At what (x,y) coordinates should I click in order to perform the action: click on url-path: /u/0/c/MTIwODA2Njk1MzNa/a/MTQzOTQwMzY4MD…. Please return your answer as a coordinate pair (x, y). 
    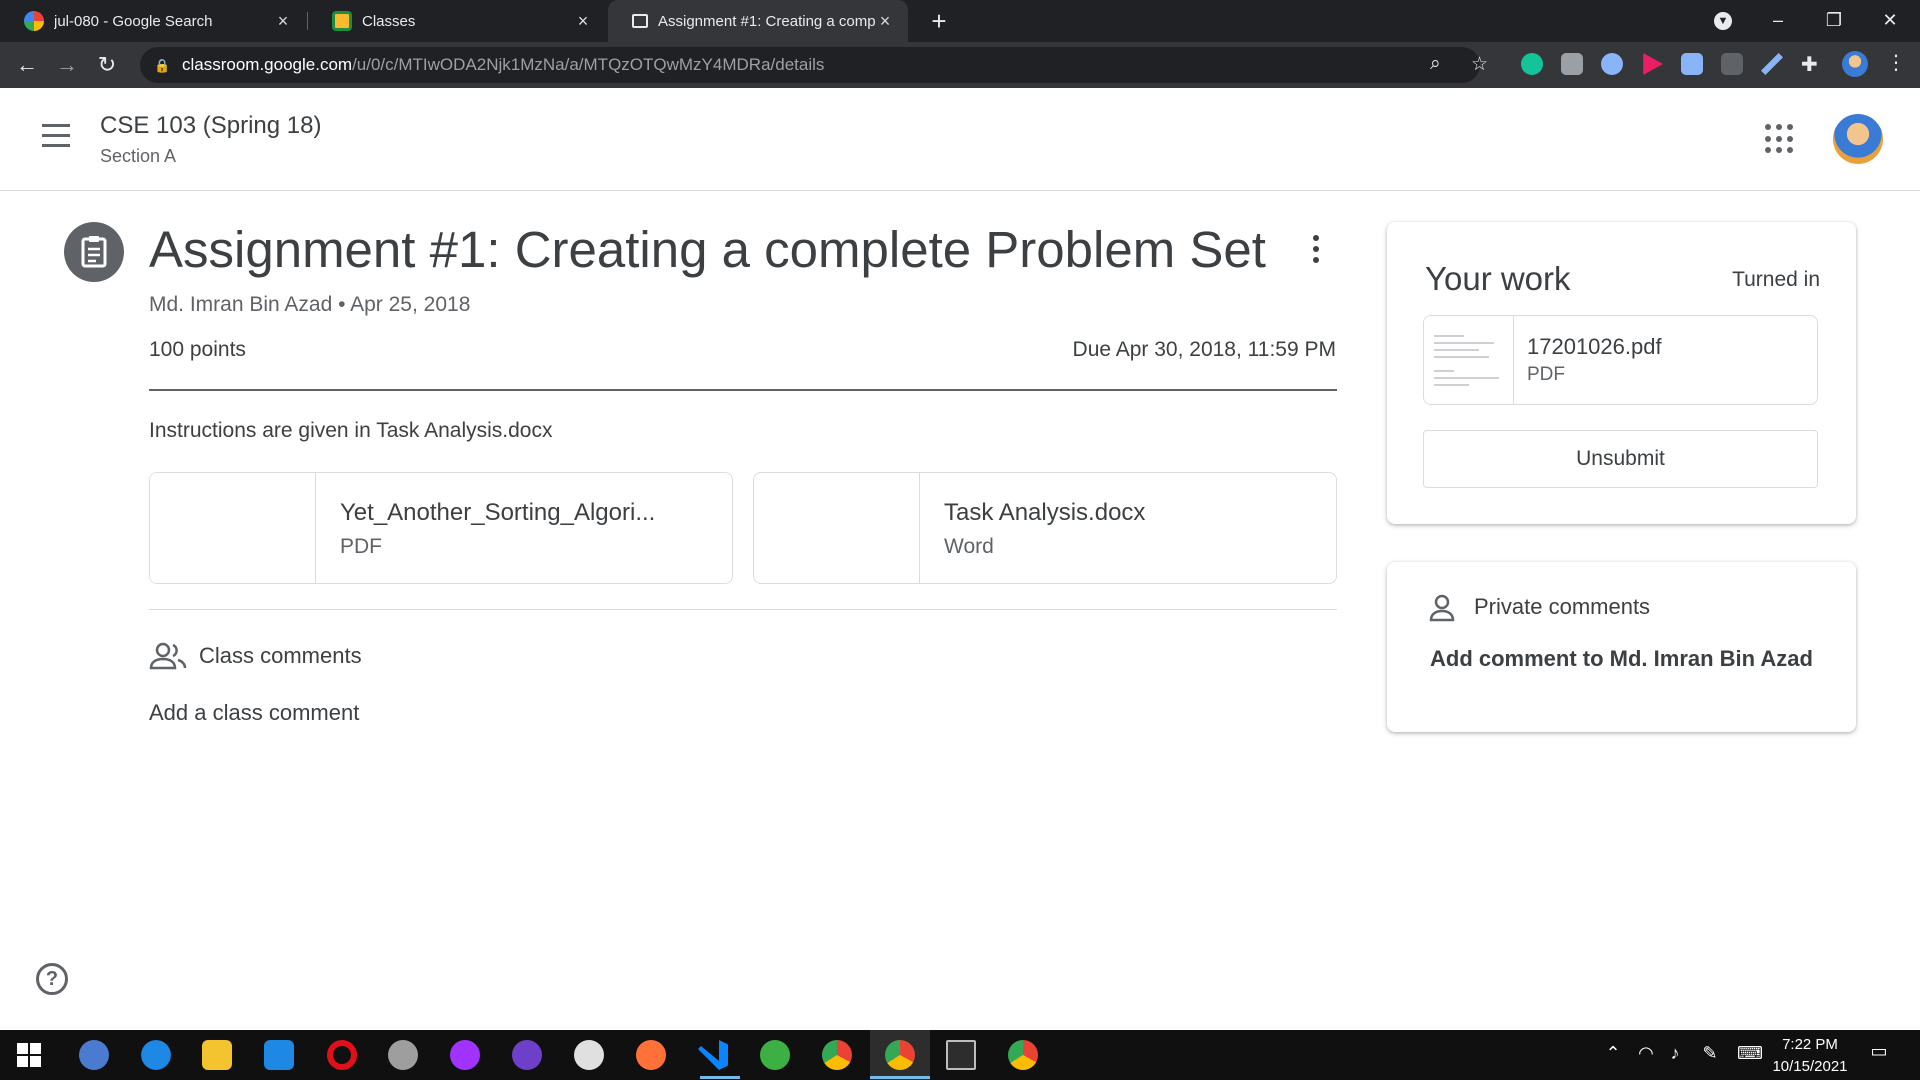
    Looking at the image, I should click on (588, 64).